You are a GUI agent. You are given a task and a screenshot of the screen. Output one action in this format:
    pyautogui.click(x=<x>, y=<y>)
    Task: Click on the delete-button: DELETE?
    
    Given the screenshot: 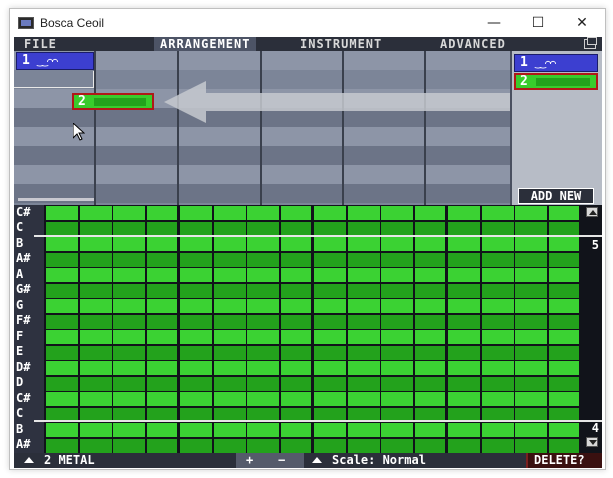 What is the action you would take?
    pyautogui.click(x=564, y=460)
    